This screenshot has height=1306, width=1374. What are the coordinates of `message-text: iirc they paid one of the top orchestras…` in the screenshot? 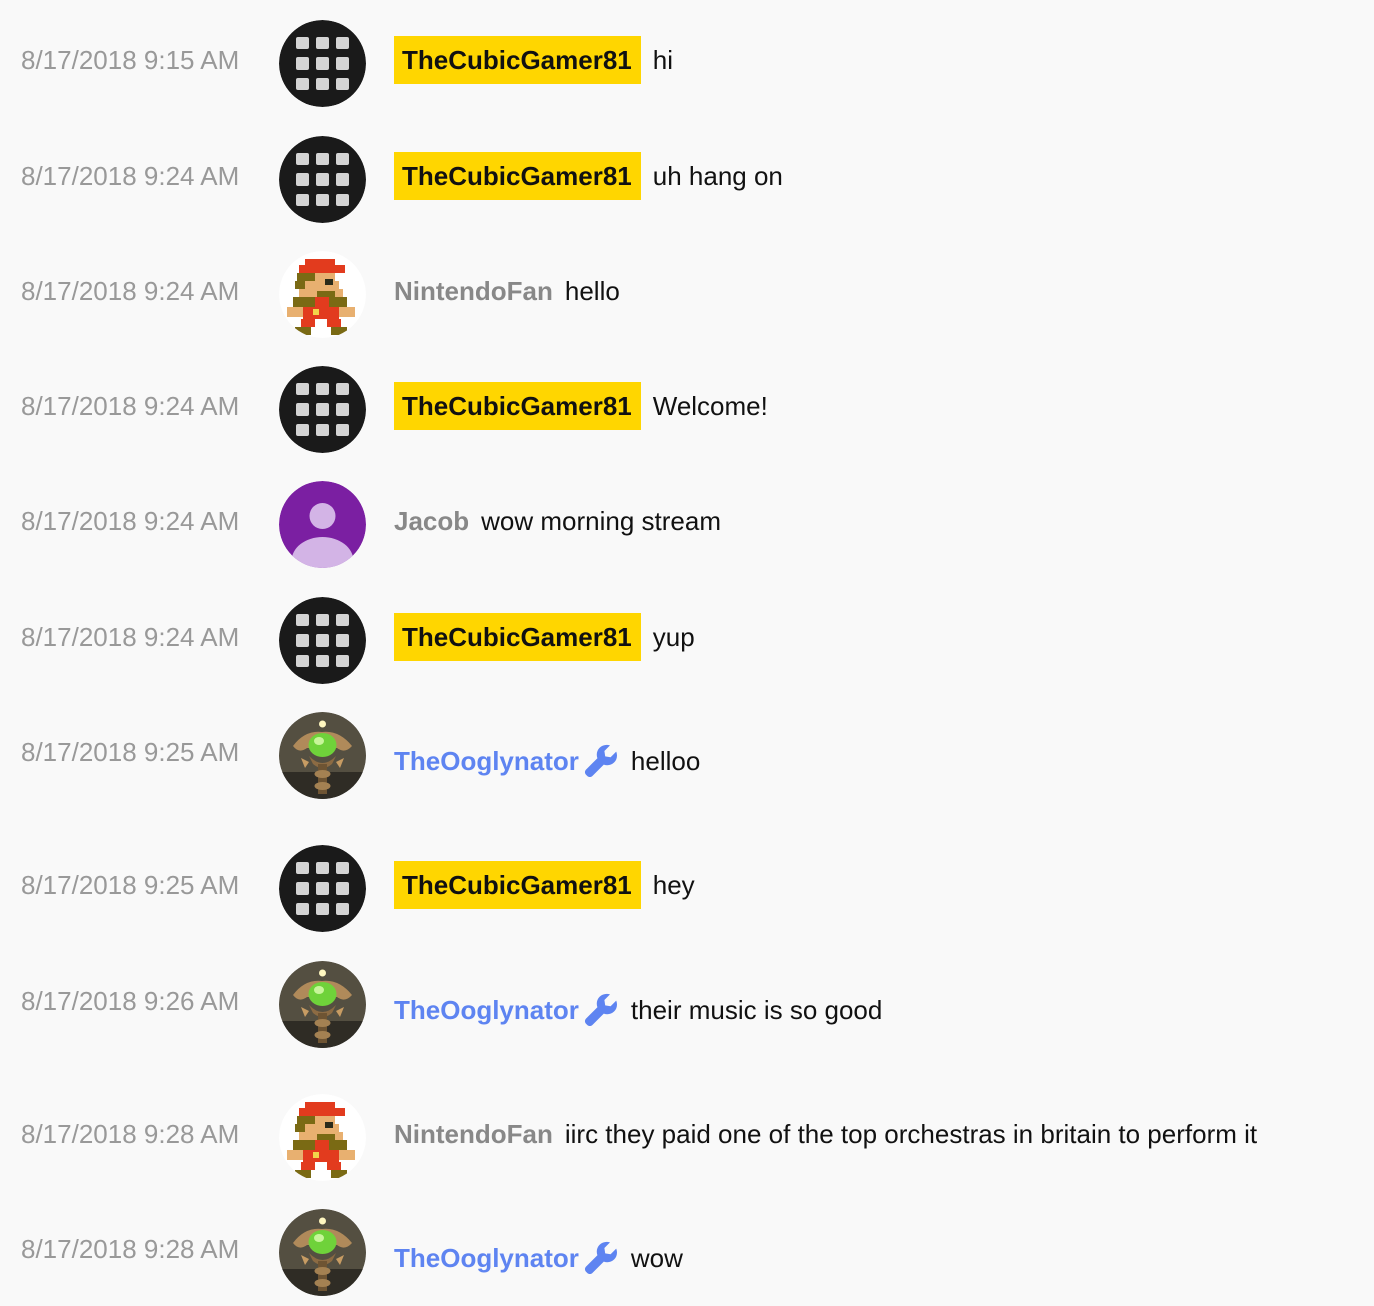 It's located at (911, 1134).